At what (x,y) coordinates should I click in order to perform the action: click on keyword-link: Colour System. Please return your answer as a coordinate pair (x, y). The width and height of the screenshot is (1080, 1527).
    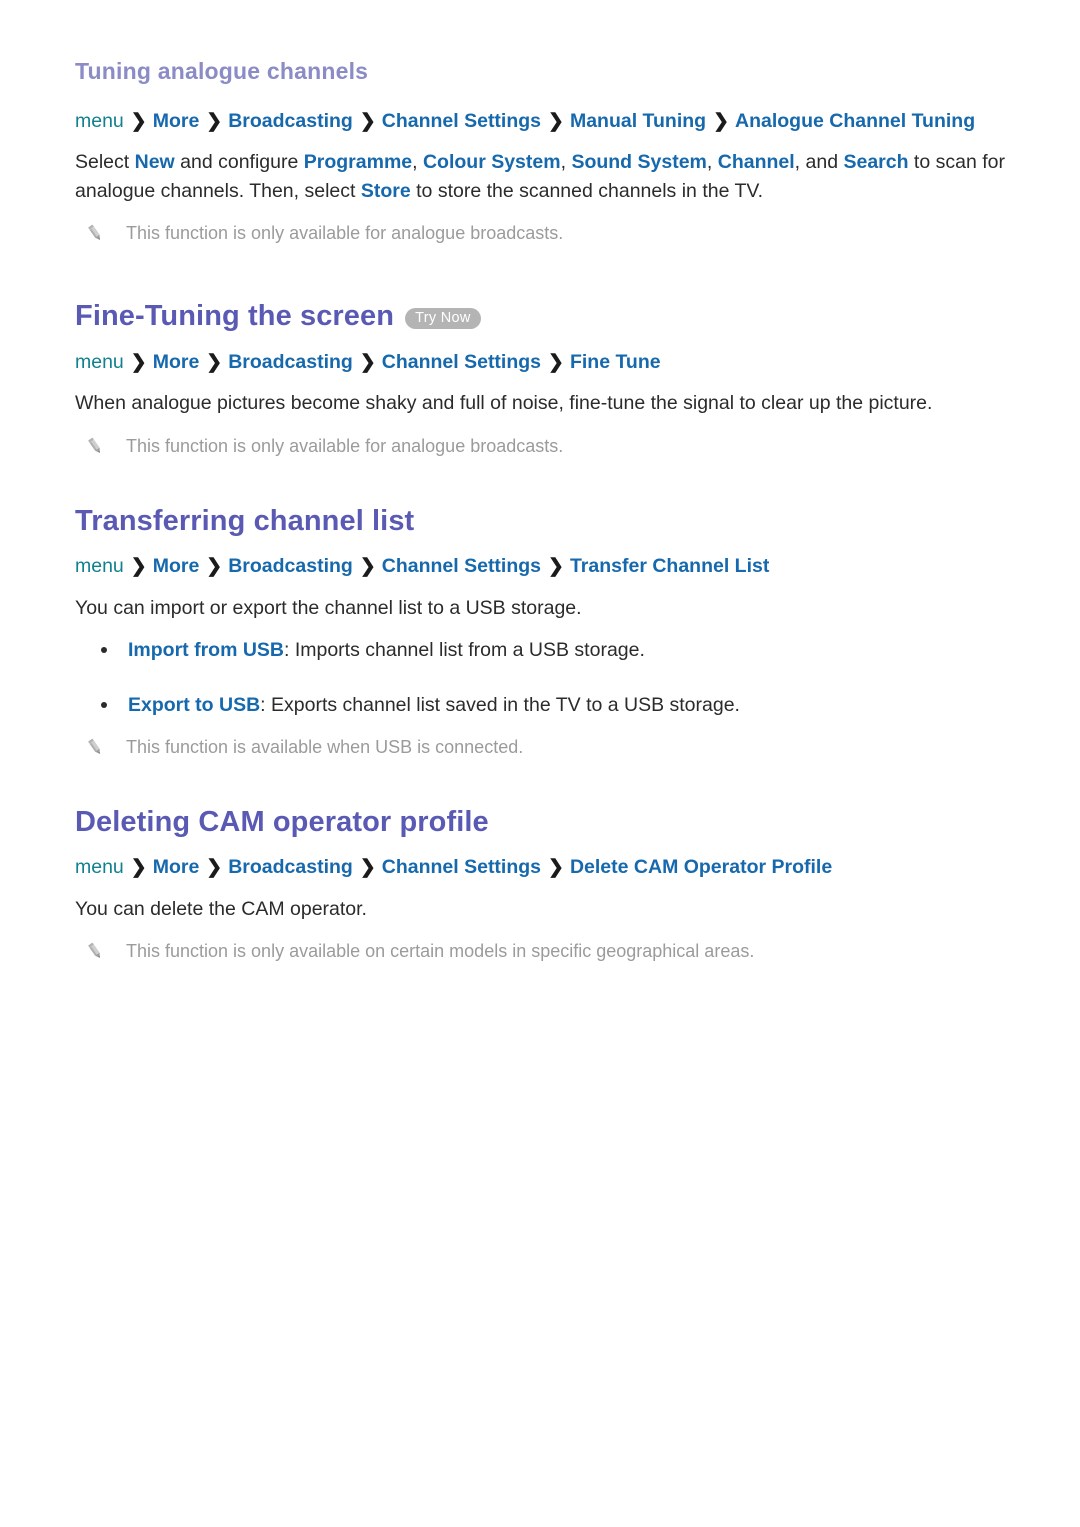
    Looking at the image, I should click on (492, 162).